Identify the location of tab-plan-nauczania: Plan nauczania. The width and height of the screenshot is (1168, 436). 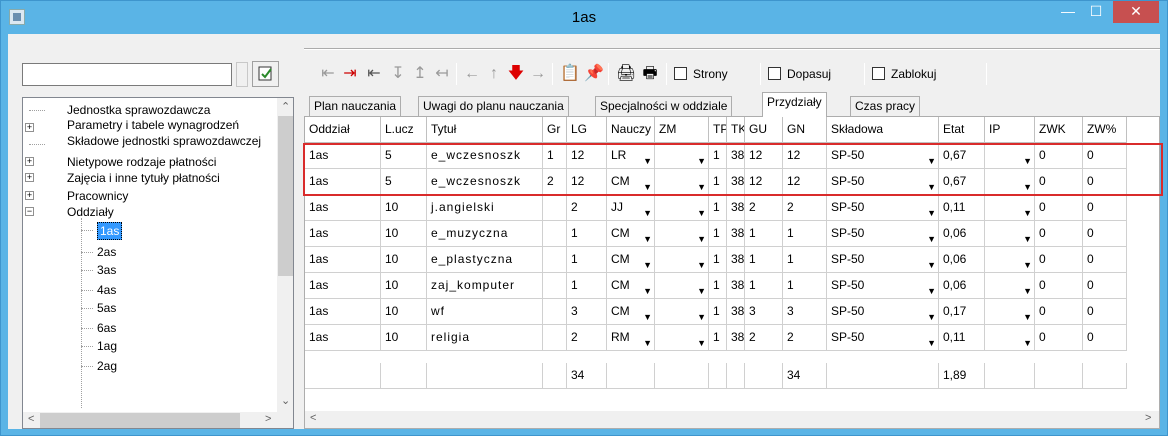
(355, 106).